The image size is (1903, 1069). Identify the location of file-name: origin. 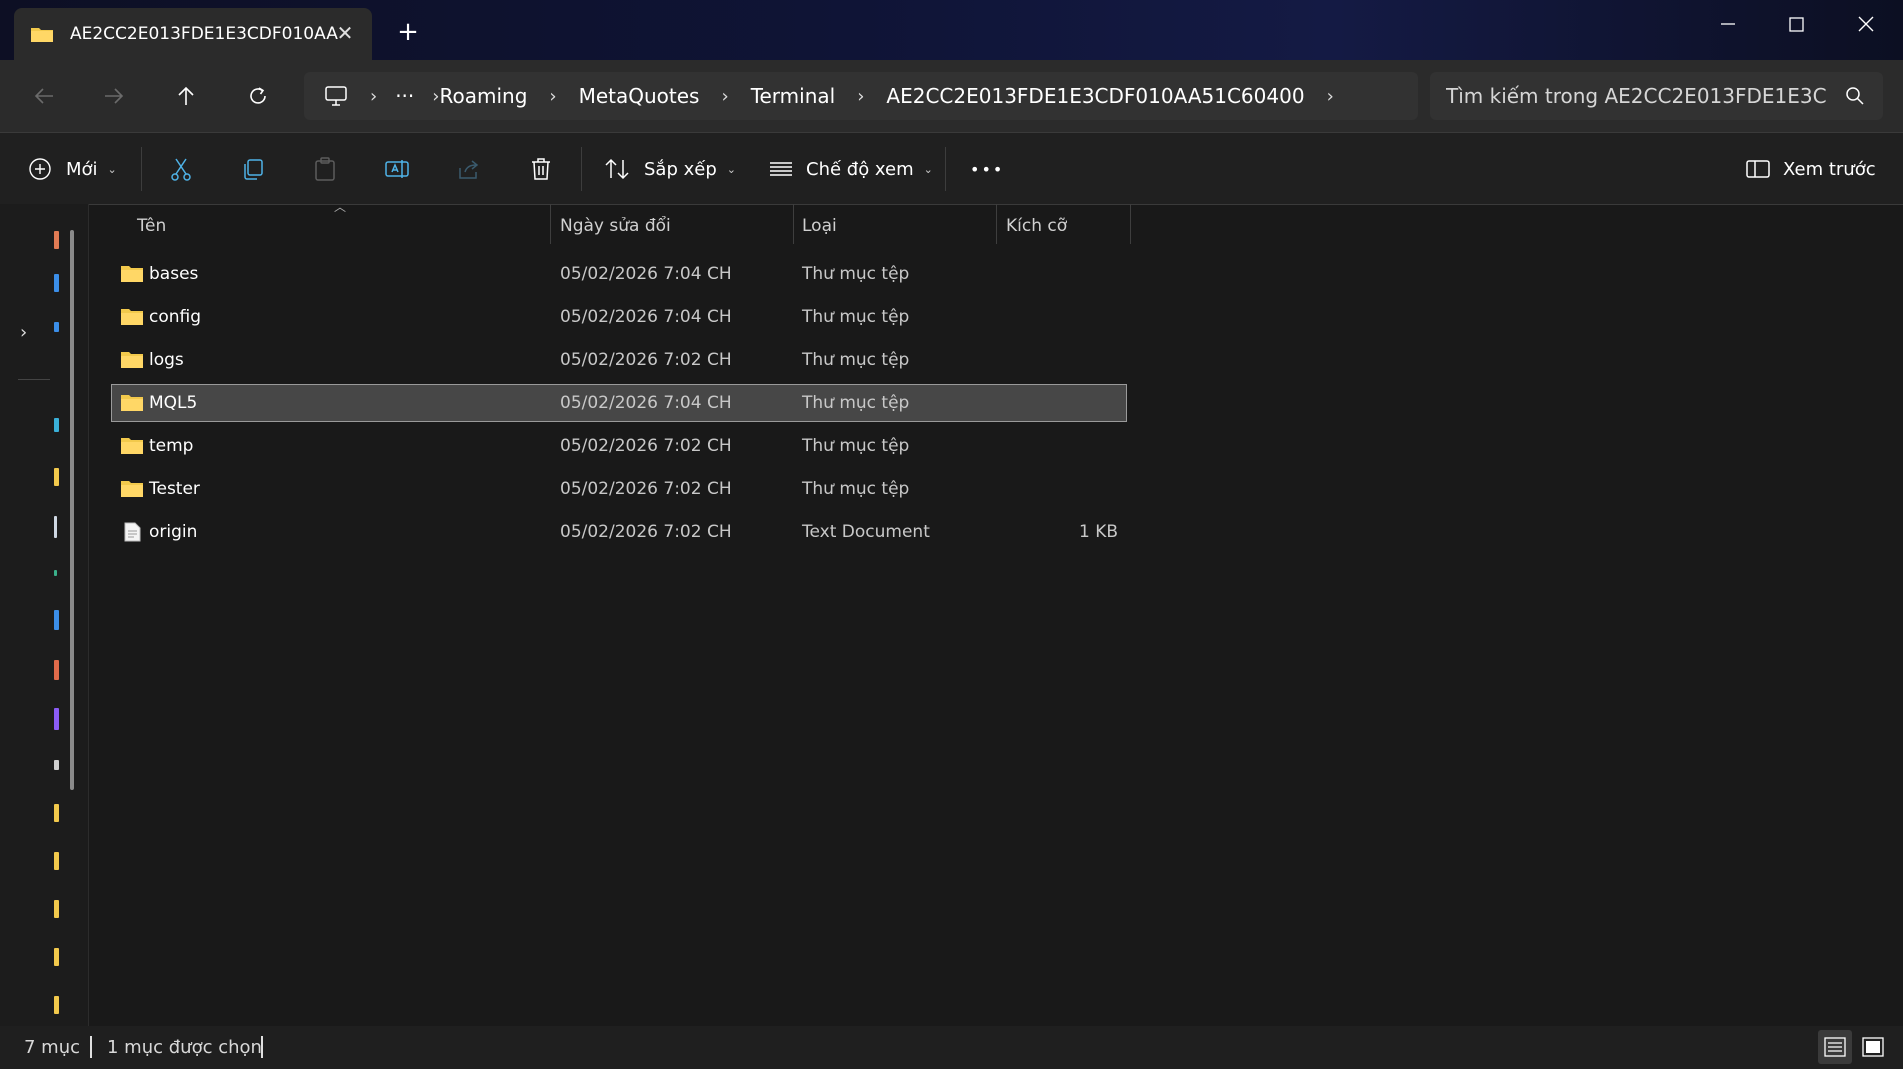
(173, 532).